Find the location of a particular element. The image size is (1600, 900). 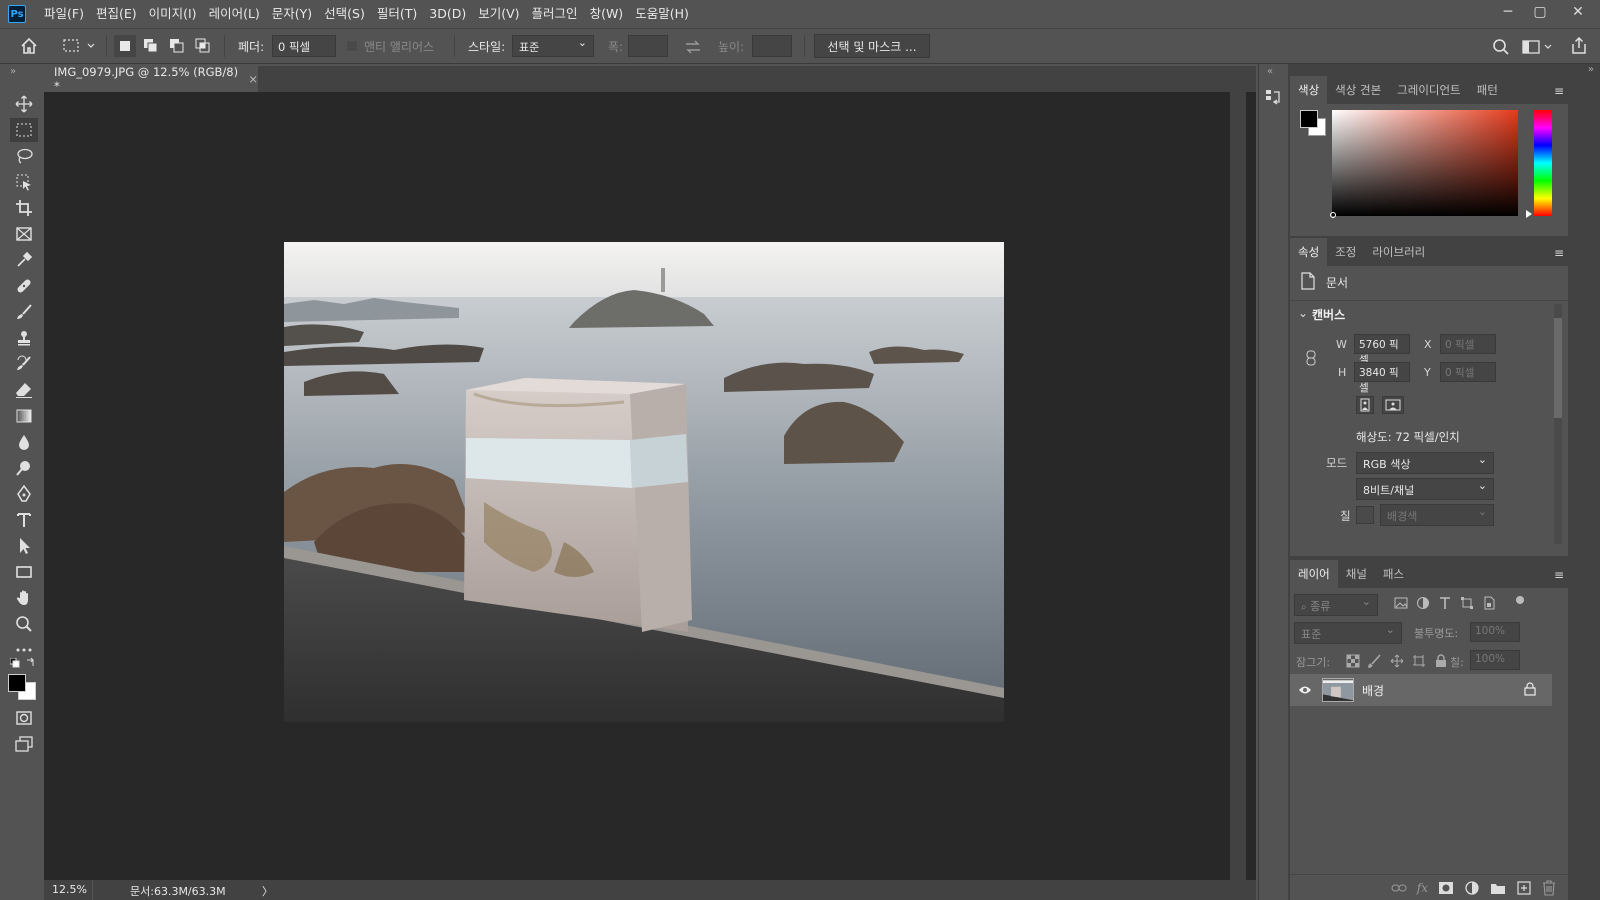

lock-all-icon is located at coordinates (1441, 661).